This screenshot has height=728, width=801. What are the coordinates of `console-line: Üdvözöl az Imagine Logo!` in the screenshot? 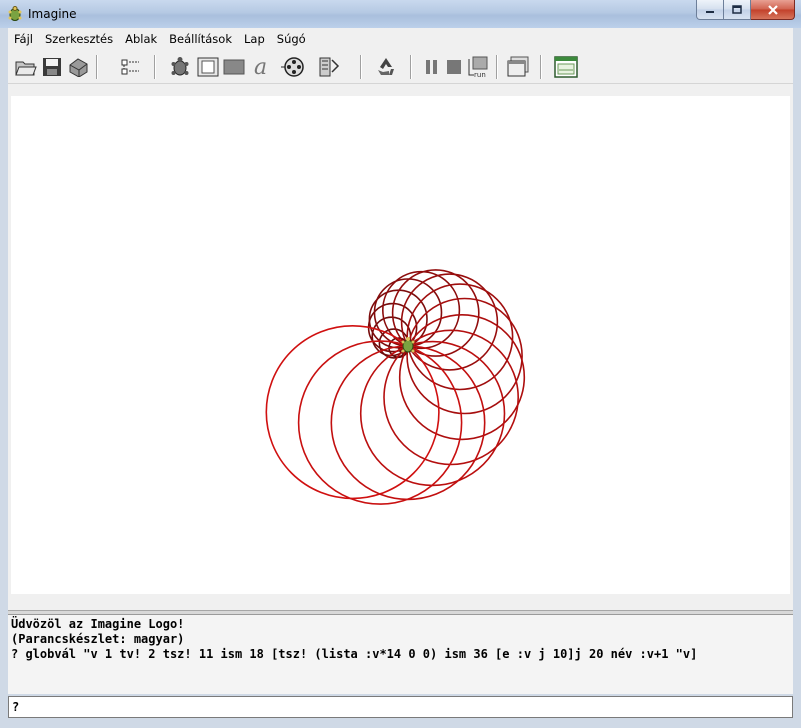 It's located at (98, 624).